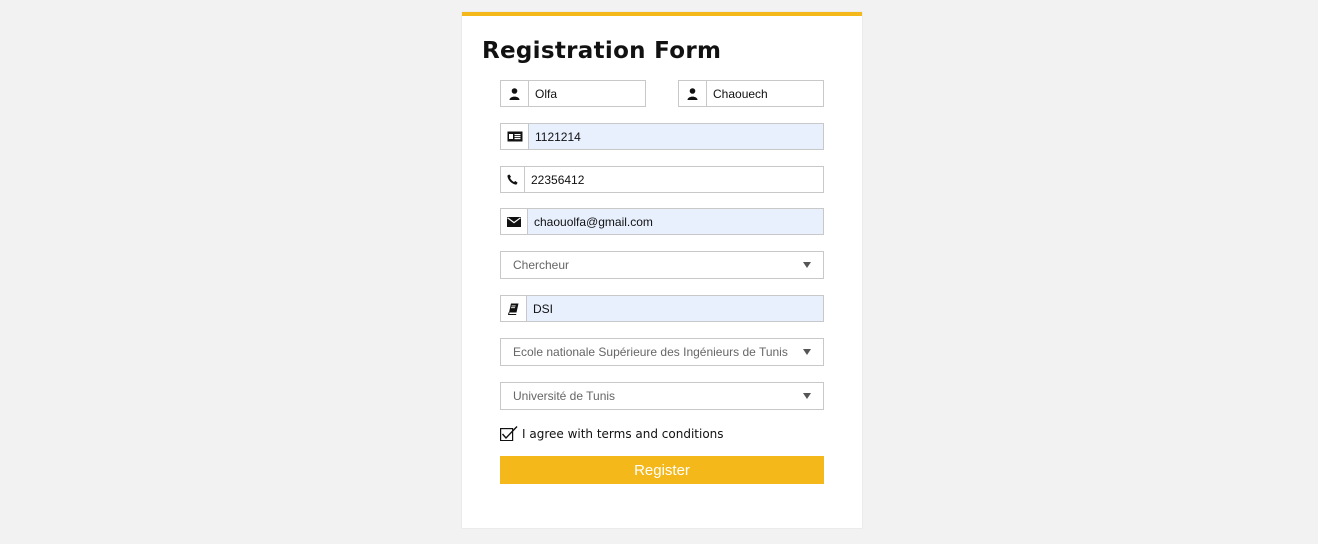 Image resolution: width=1318 pixels, height=544 pixels. What do you see at coordinates (623, 433) in the screenshot?
I see `terms-label: I agree with terms and conditions` at bounding box center [623, 433].